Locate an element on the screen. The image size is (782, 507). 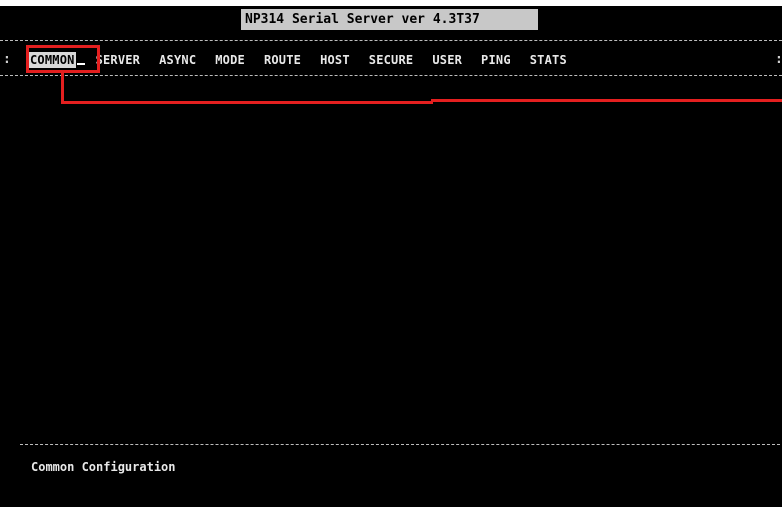
title-text: NP314 Serial Server ver 4.3T37 is located at coordinates (362, 19).